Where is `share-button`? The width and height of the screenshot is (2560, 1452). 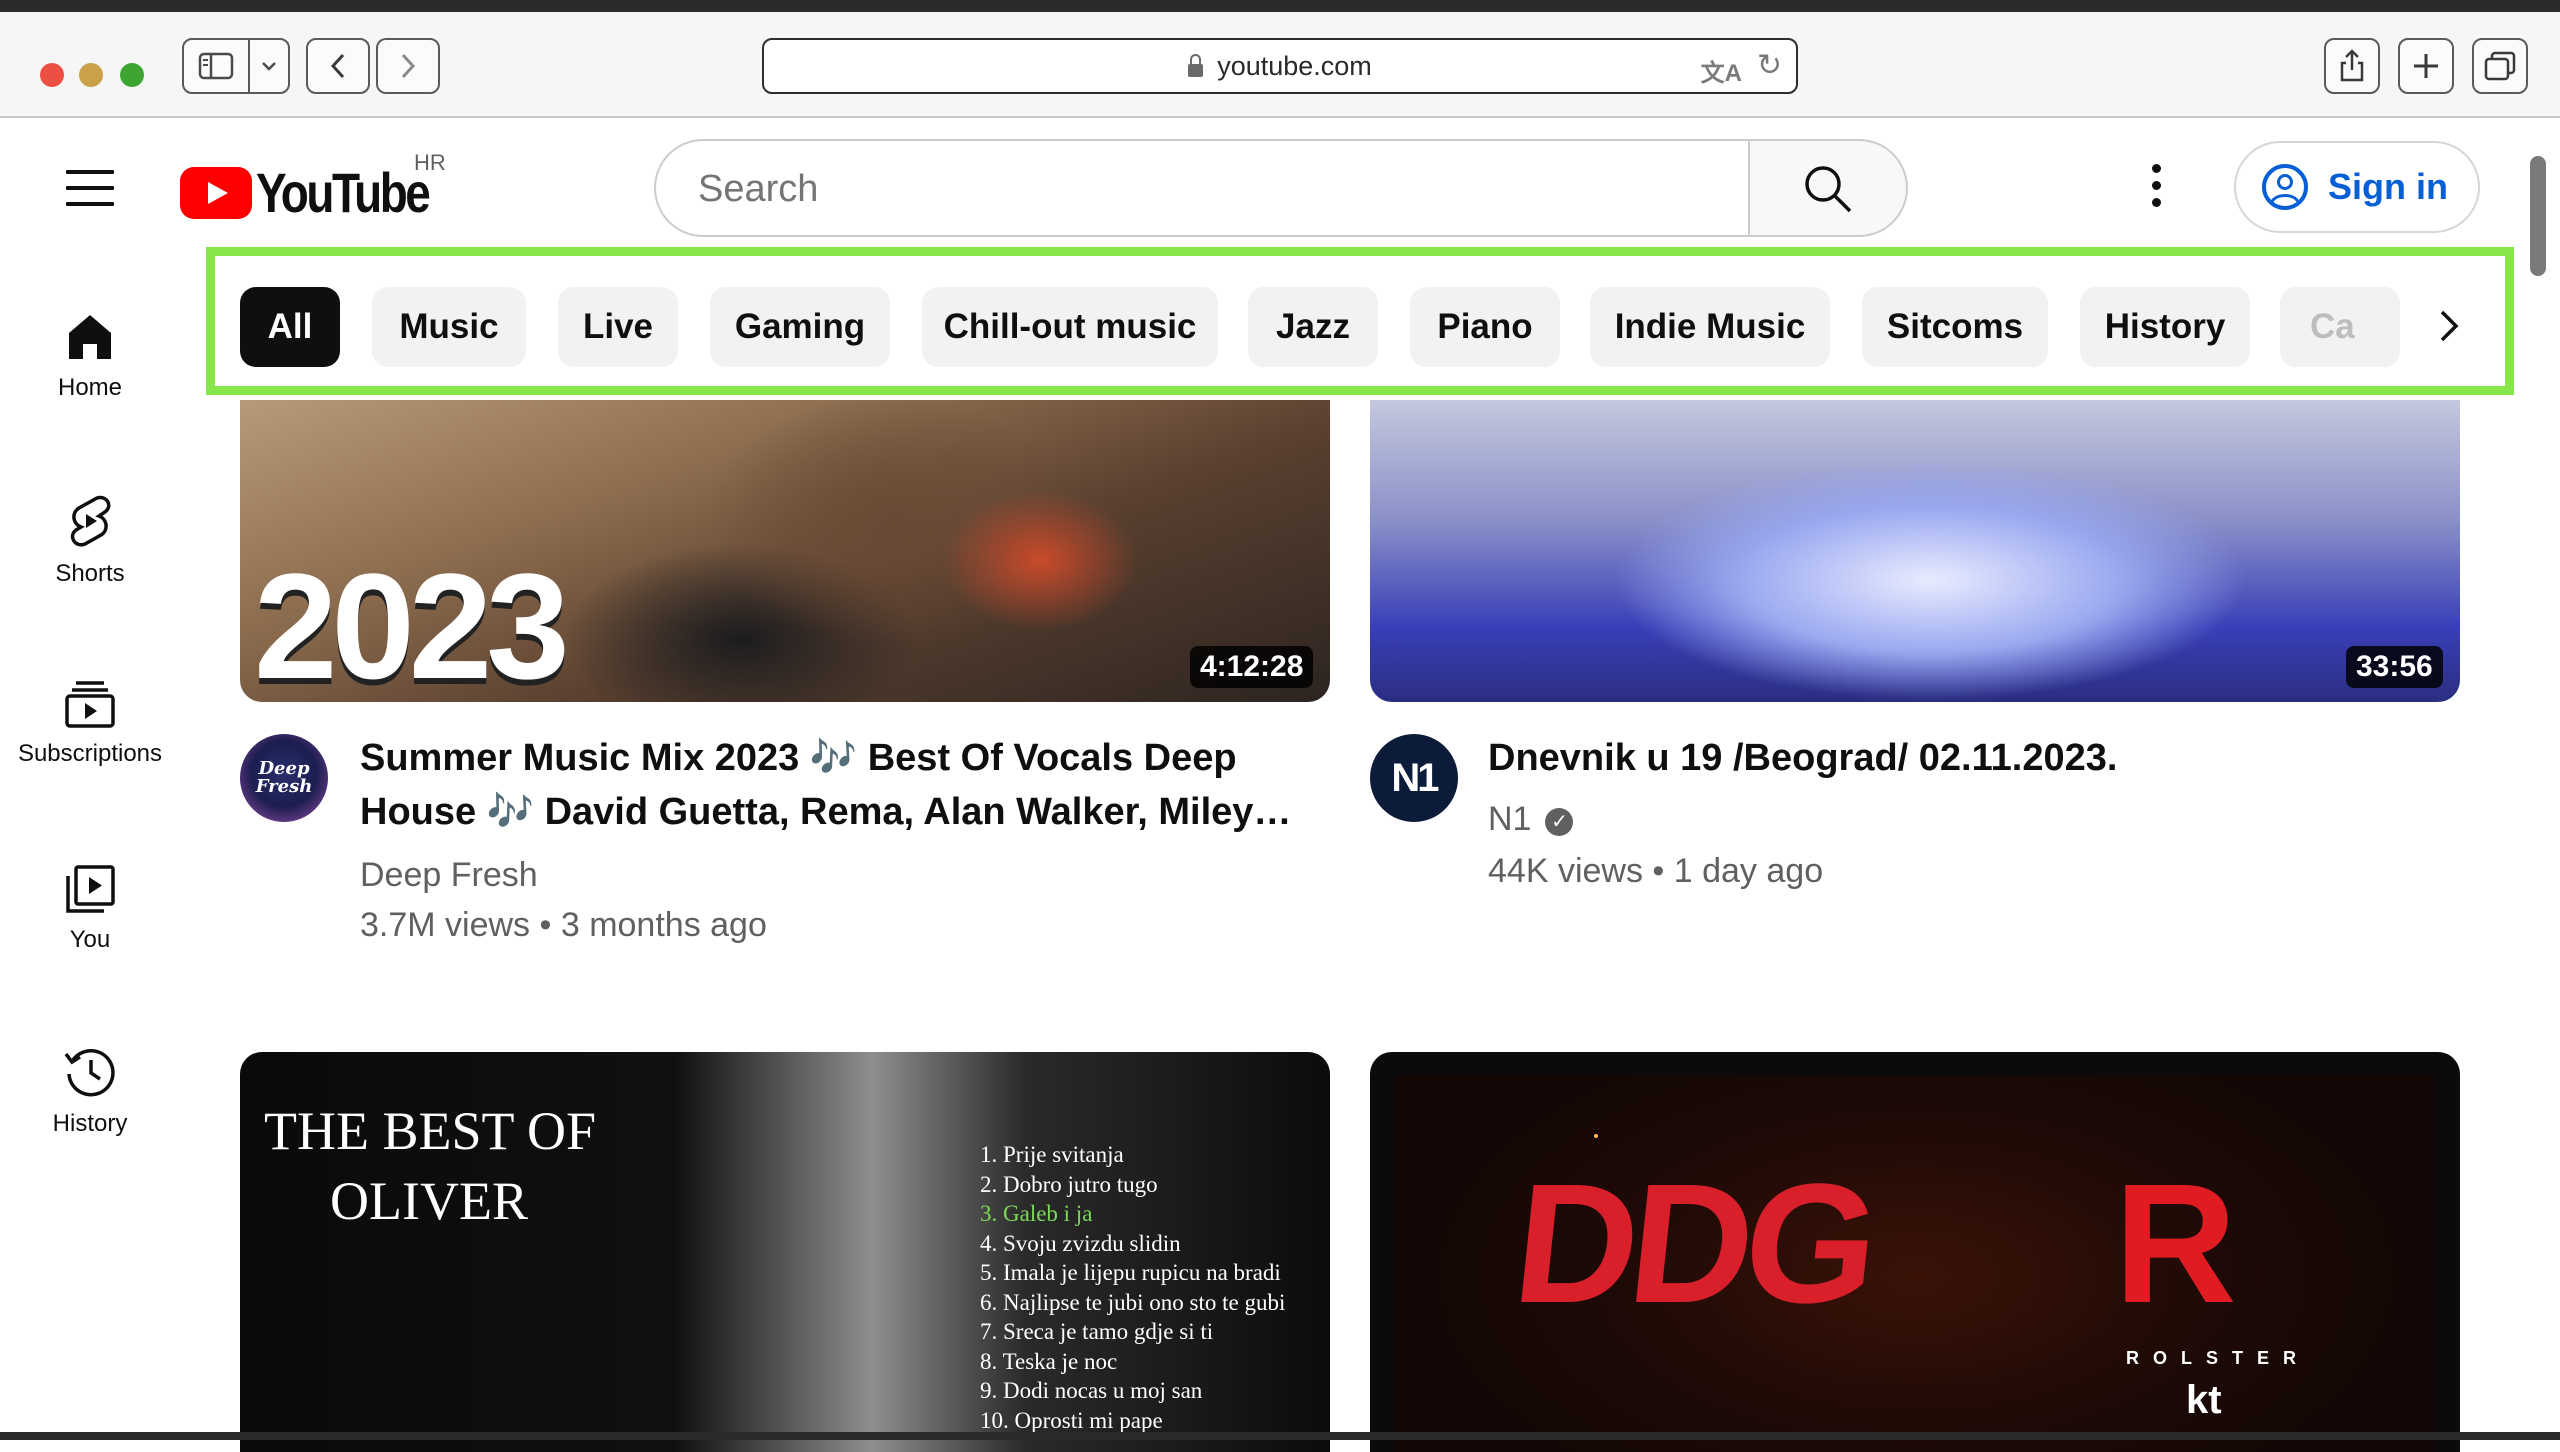 share-button is located at coordinates (2352, 66).